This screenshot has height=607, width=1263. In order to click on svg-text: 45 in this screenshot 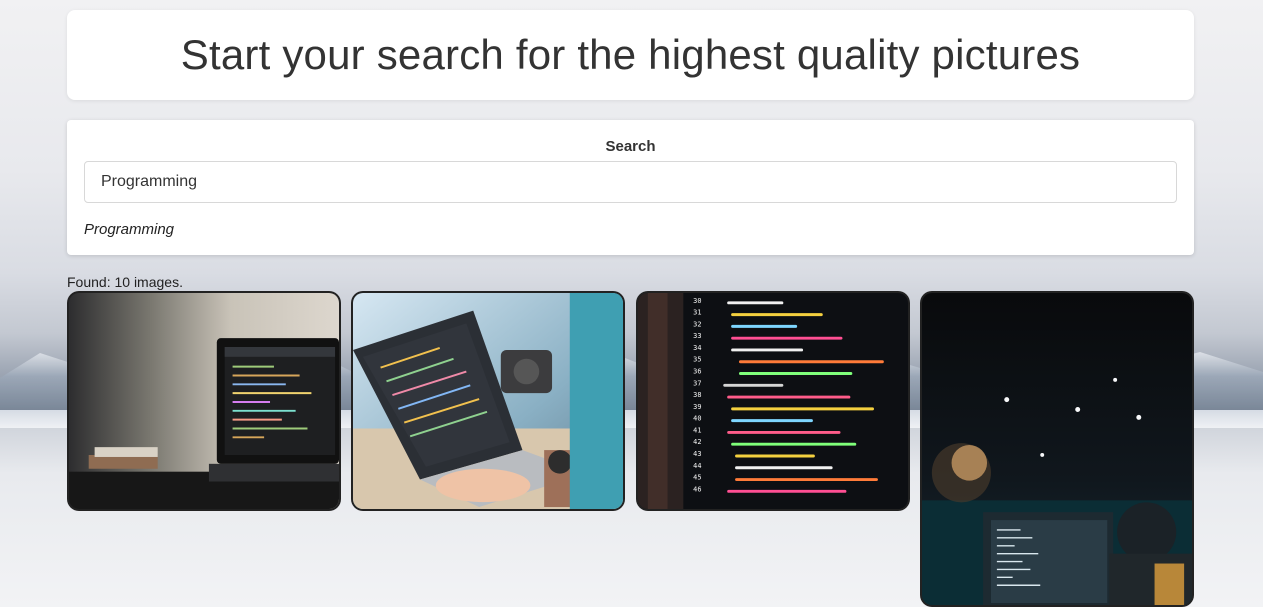, I will do `click(697, 478)`.